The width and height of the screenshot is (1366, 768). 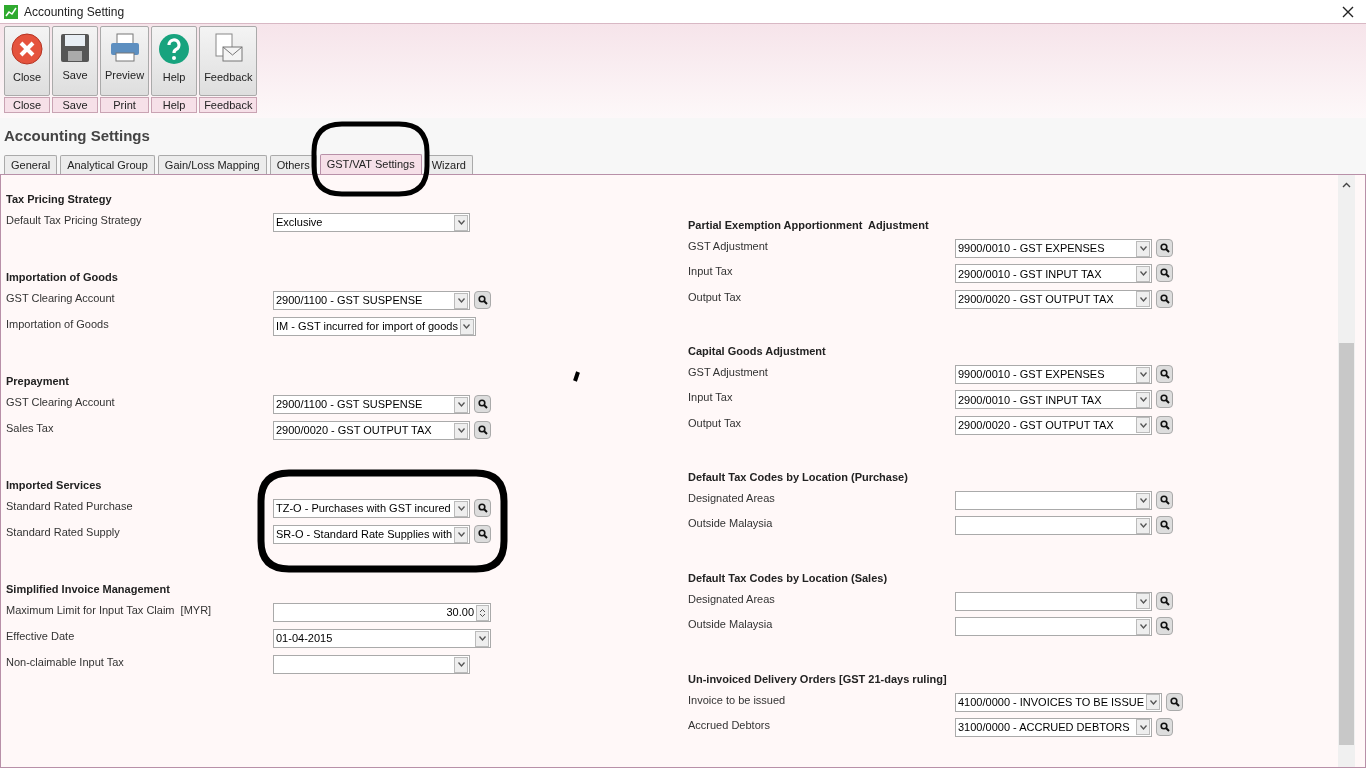 I want to click on toolbar-button: Feedback, so click(x=228, y=61).